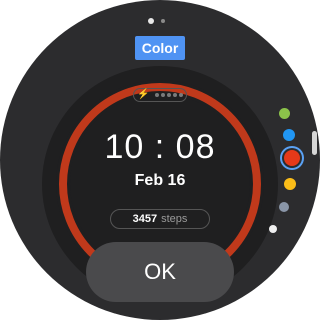 This screenshot has height=320, width=320. I want to click on steps-unit: steps, so click(174, 219).